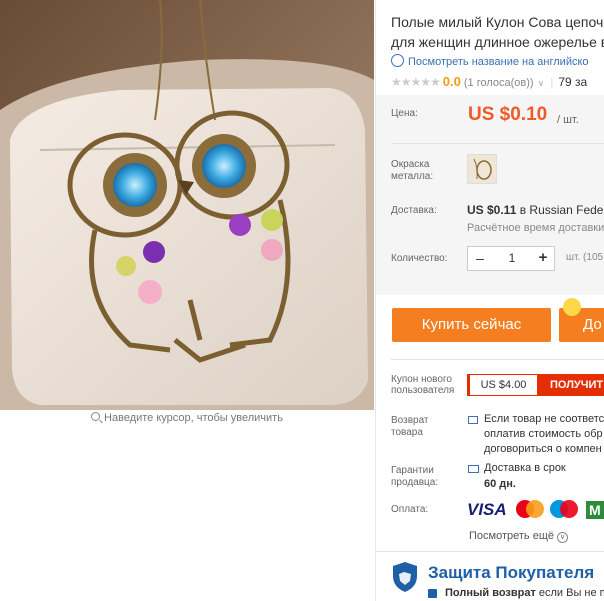  Describe the element at coordinates (502, 385) in the screenshot. I see `coupon-amount: US $4.00` at that location.